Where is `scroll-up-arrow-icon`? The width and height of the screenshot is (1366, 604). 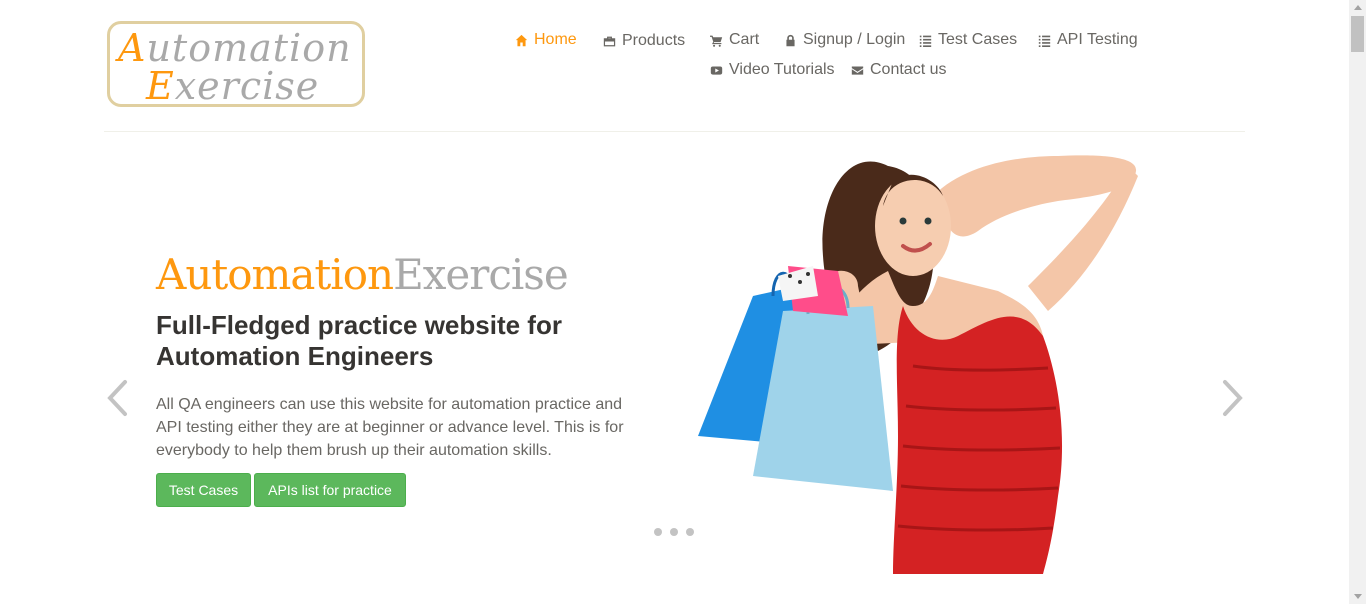
scroll-up-arrow-icon is located at coordinates (1358, 7).